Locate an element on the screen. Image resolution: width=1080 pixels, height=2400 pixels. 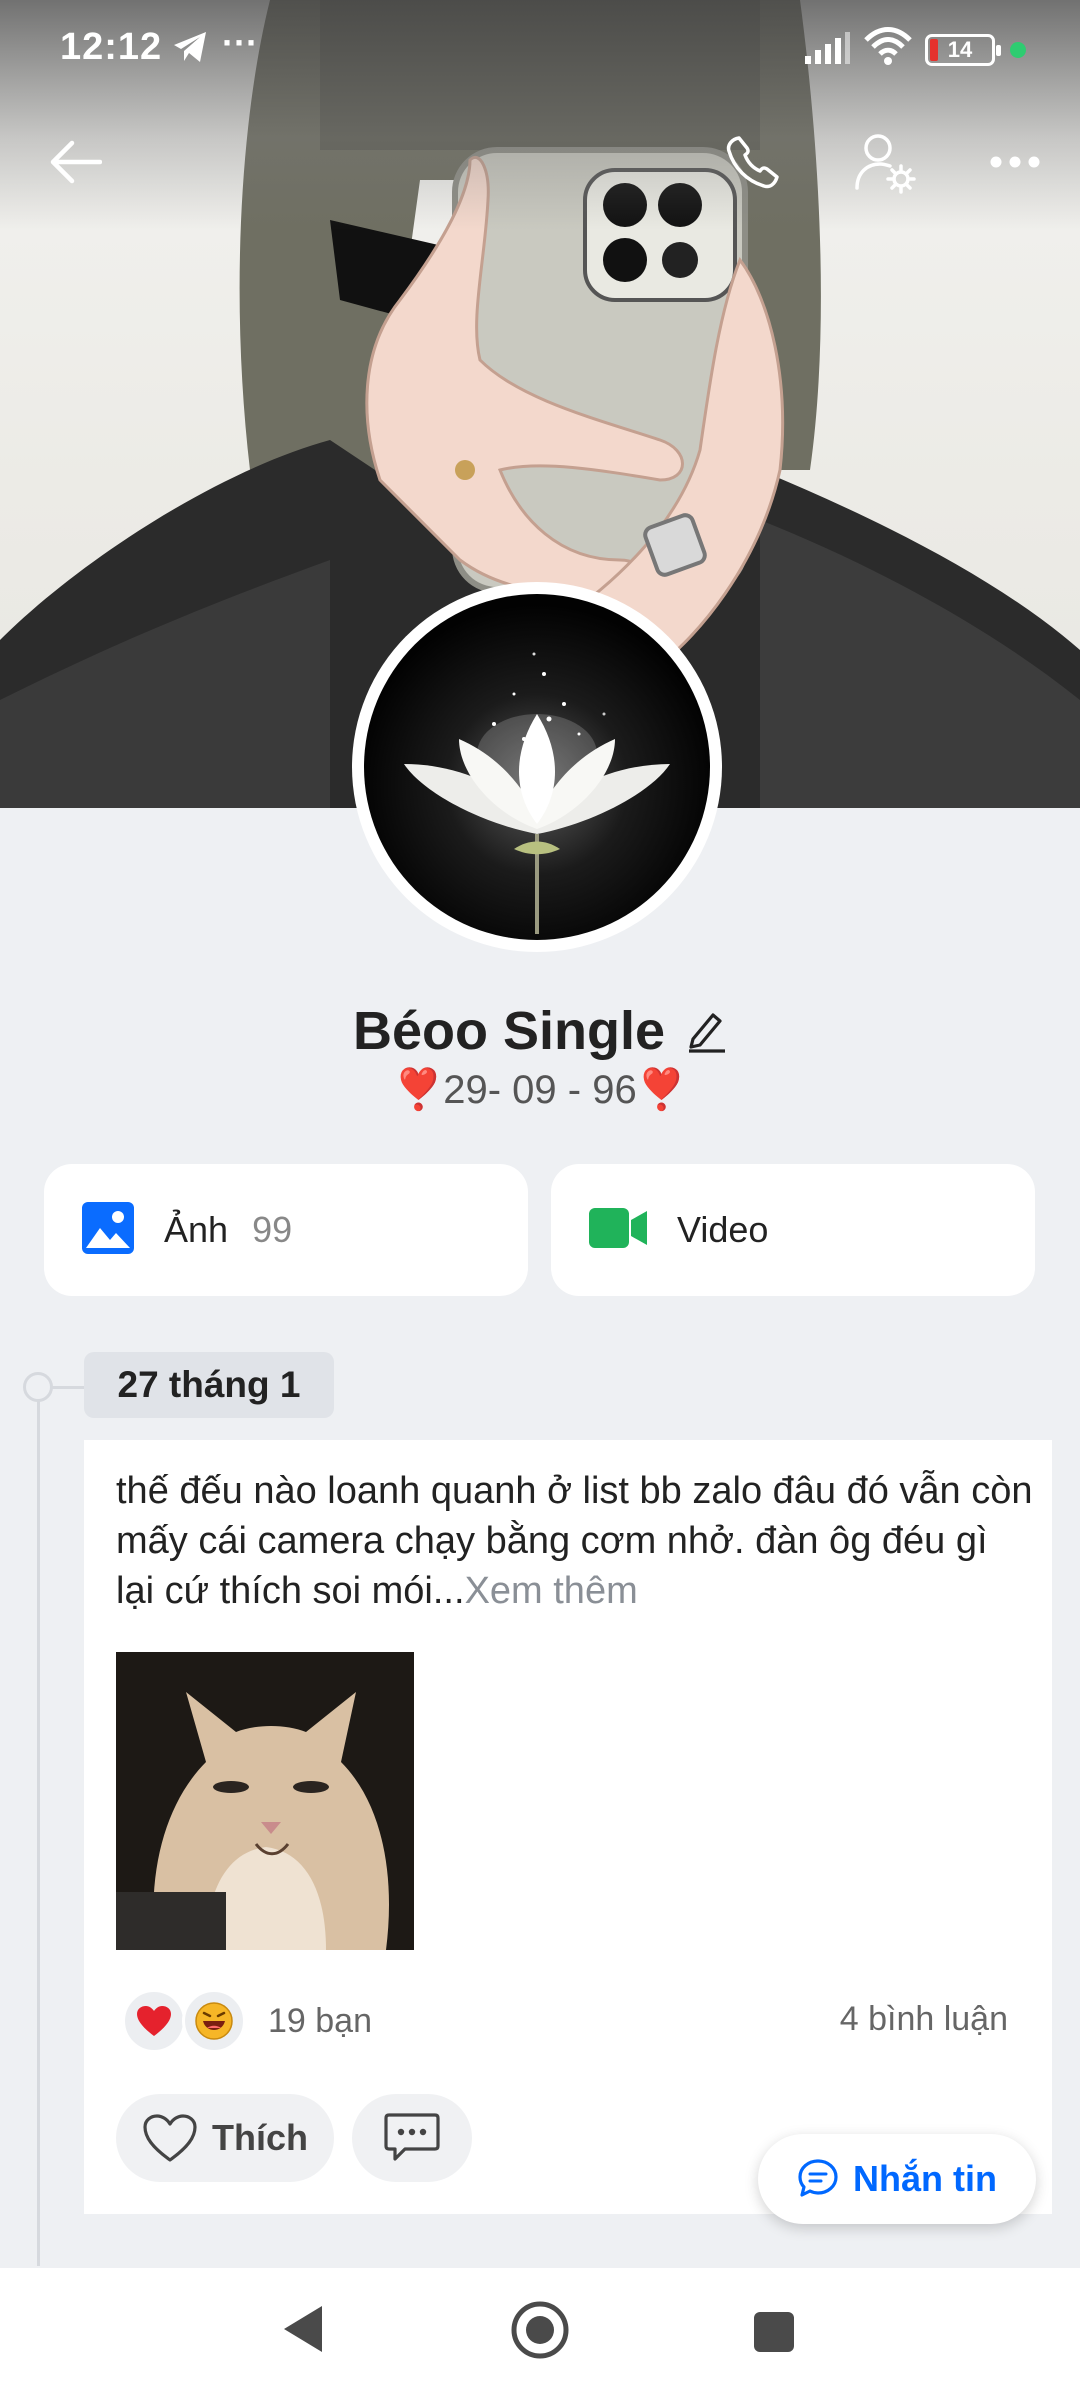
profile-avatar is located at coordinates (537, 767).